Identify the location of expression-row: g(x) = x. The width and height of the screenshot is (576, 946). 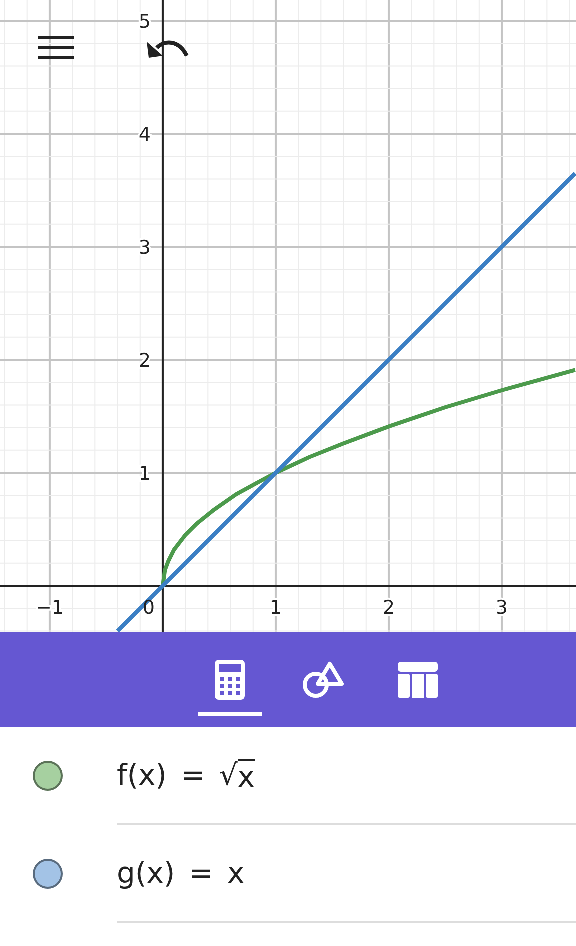
(346, 874).